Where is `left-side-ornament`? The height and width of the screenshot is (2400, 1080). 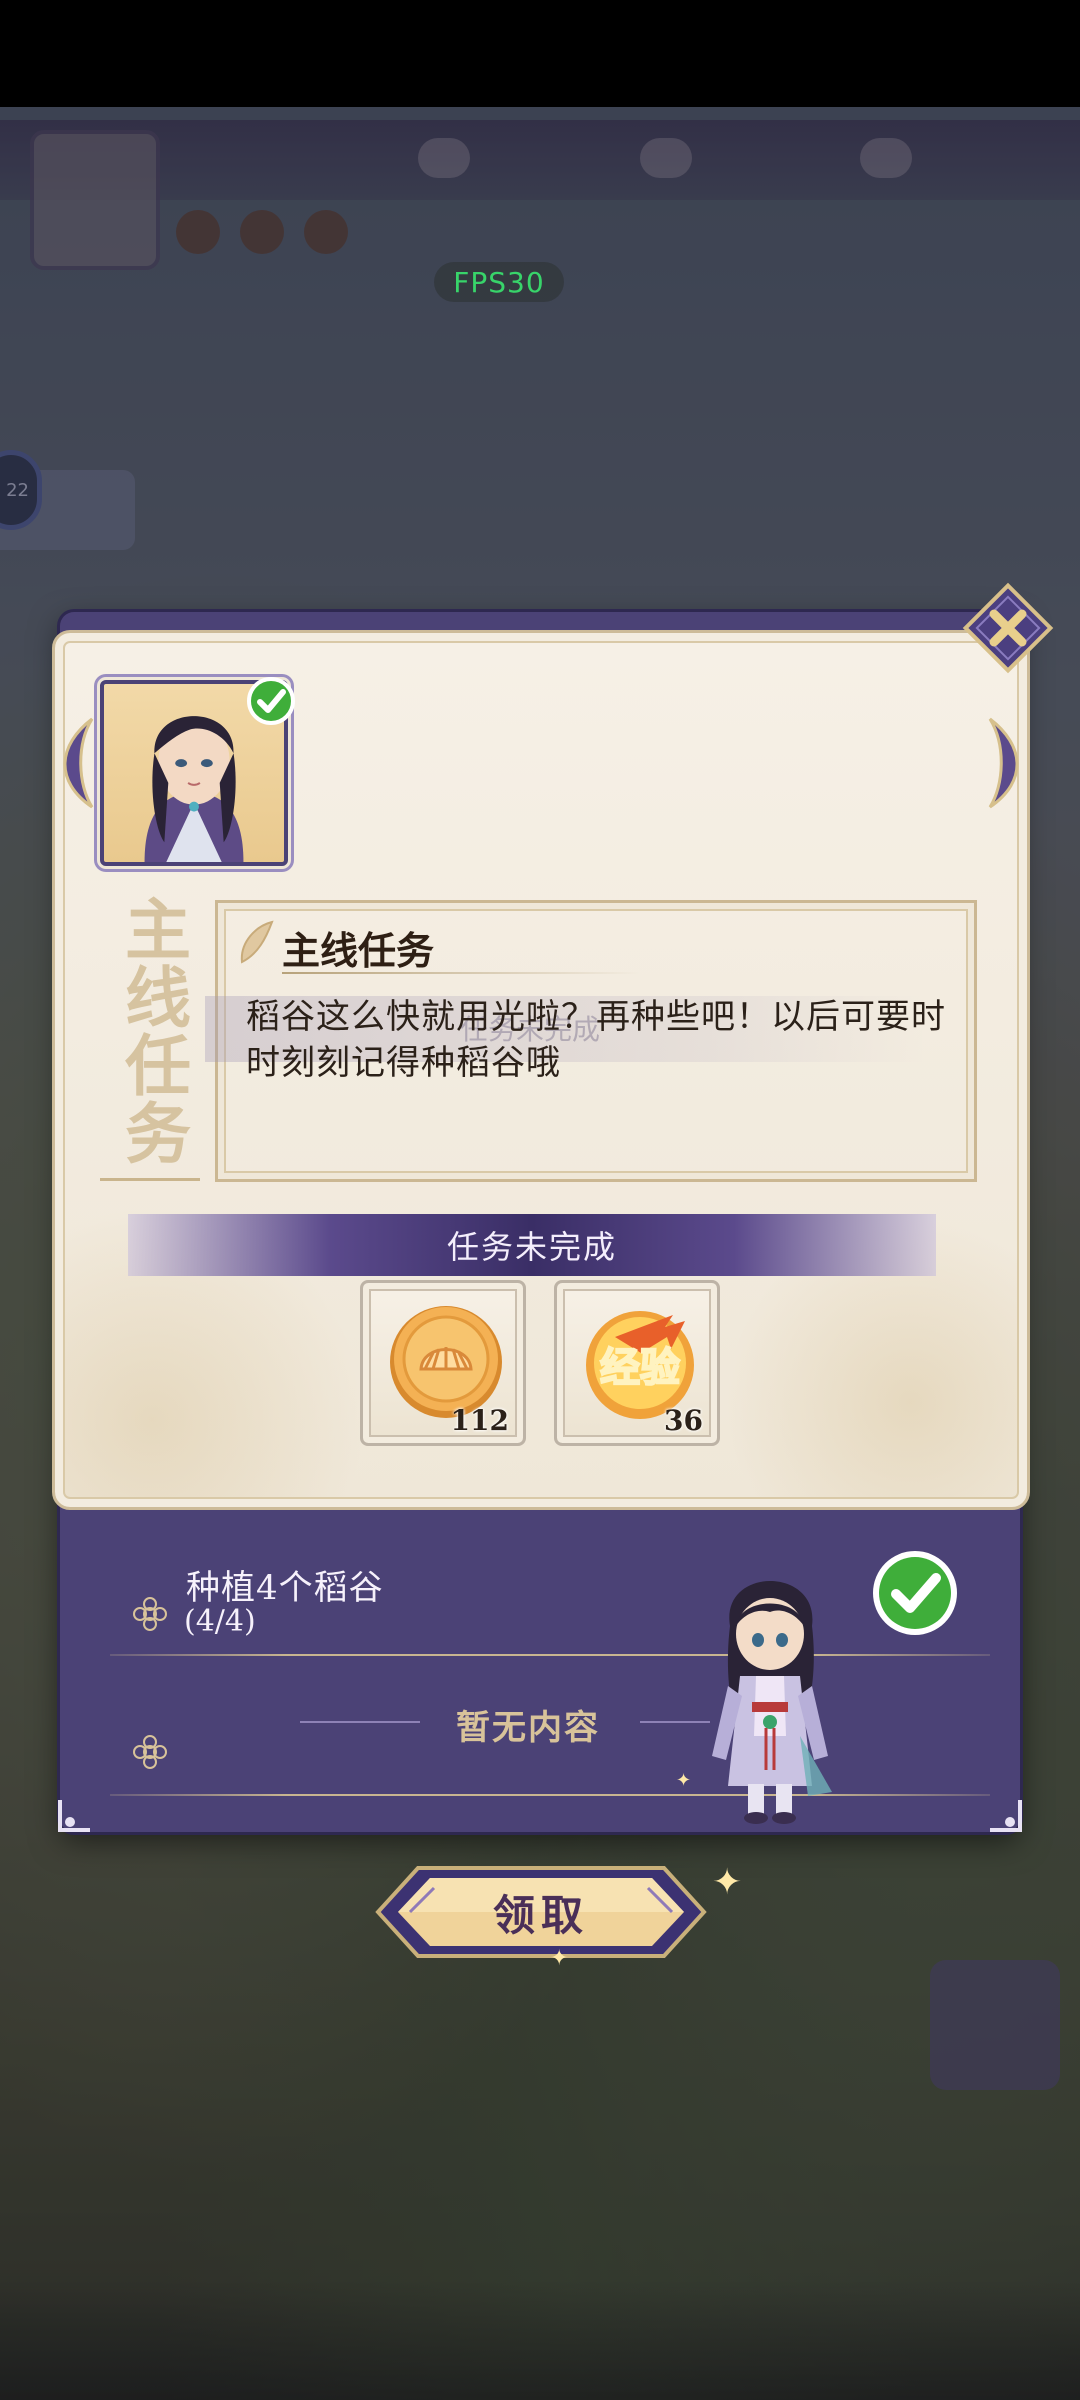
left-side-ornament is located at coordinates (72, 763).